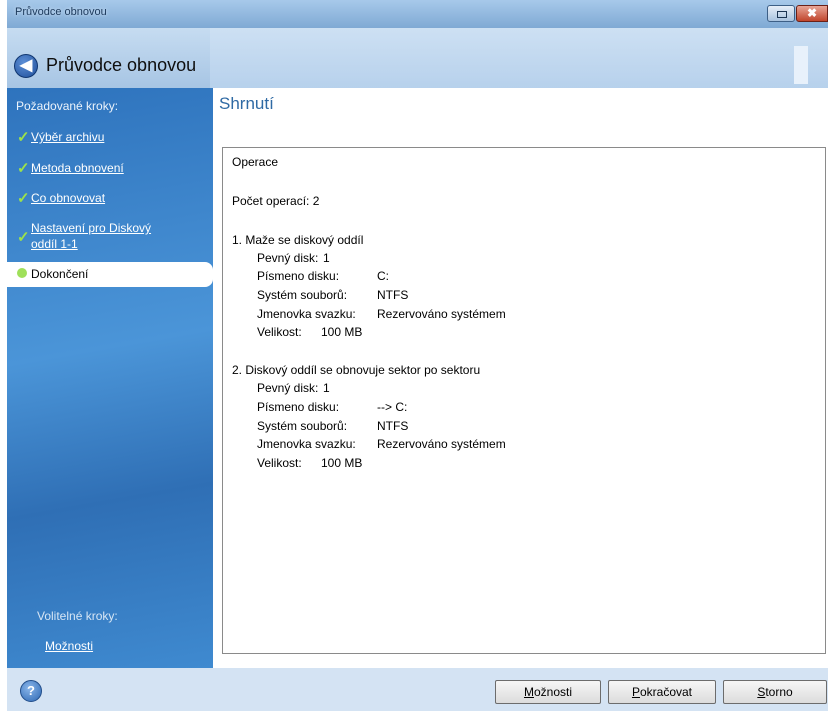 Image resolution: width=828 pixels, height=711 pixels. I want to click on back-arrow-icon: ◀, so click(26, 66).